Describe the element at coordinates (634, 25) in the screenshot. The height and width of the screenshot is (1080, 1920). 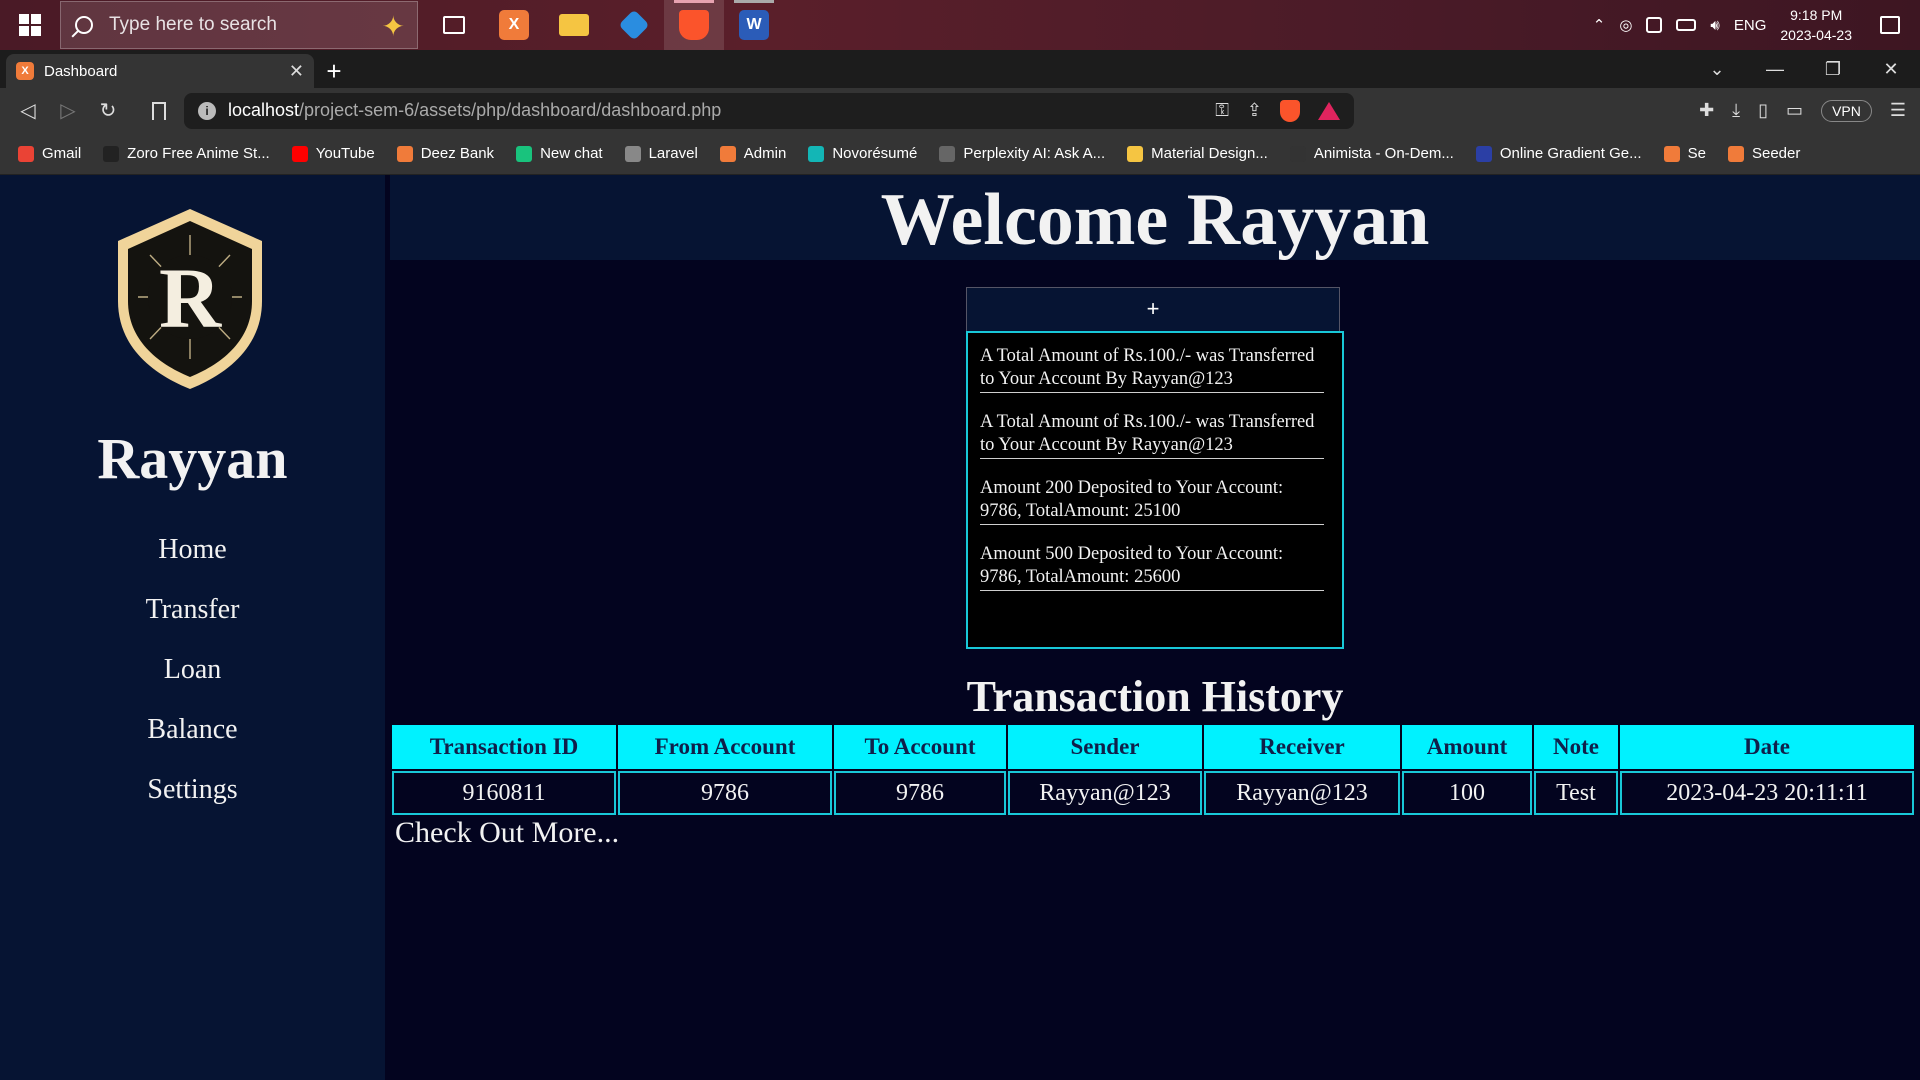
I see `vscode-app` at that location.